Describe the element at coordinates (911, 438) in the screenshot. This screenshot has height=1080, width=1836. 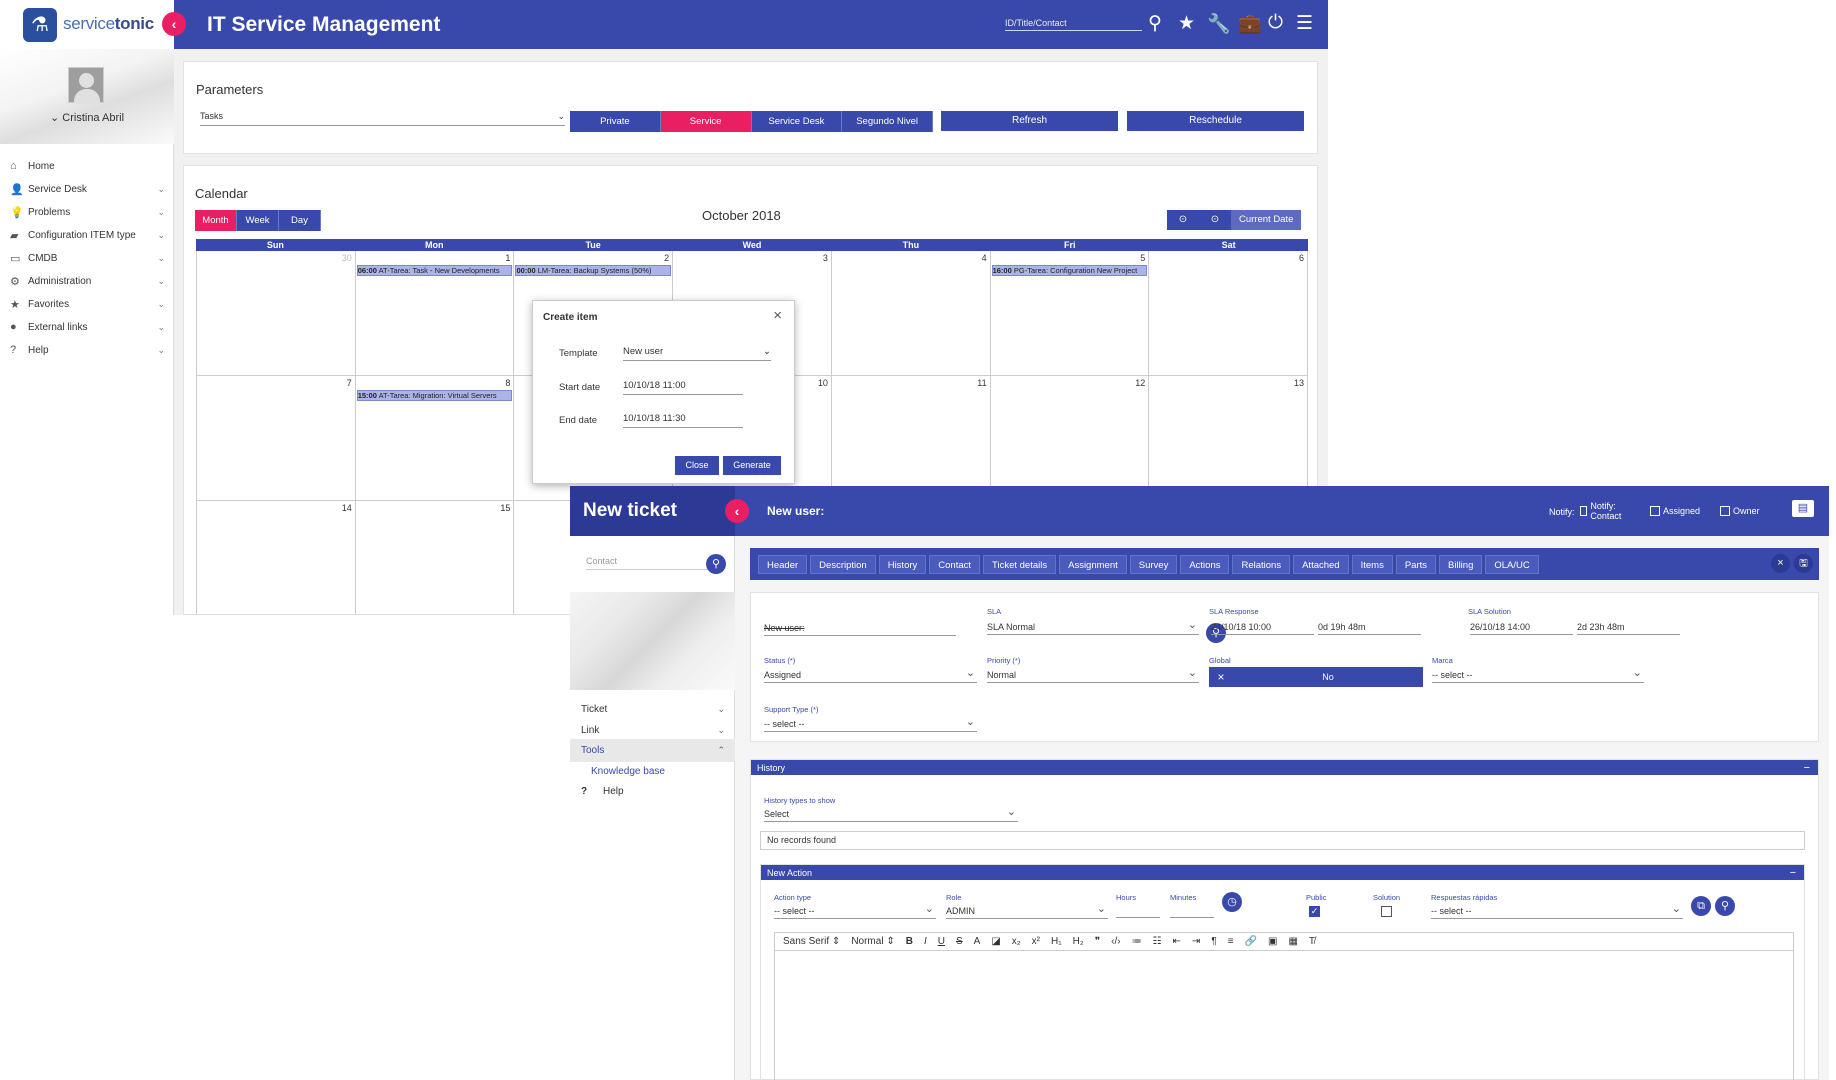
I see `calendar-day-cell: 11` at that location.